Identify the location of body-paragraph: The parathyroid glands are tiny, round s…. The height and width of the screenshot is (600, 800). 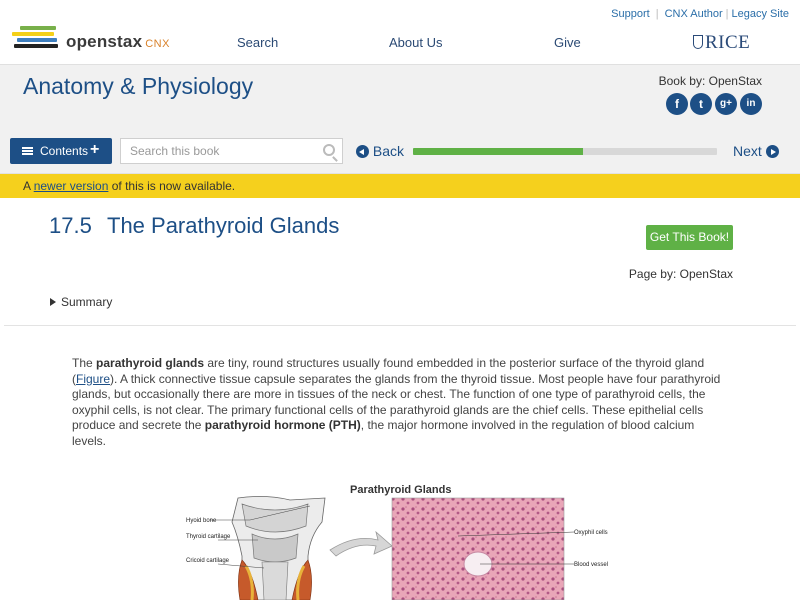
(400, 402).